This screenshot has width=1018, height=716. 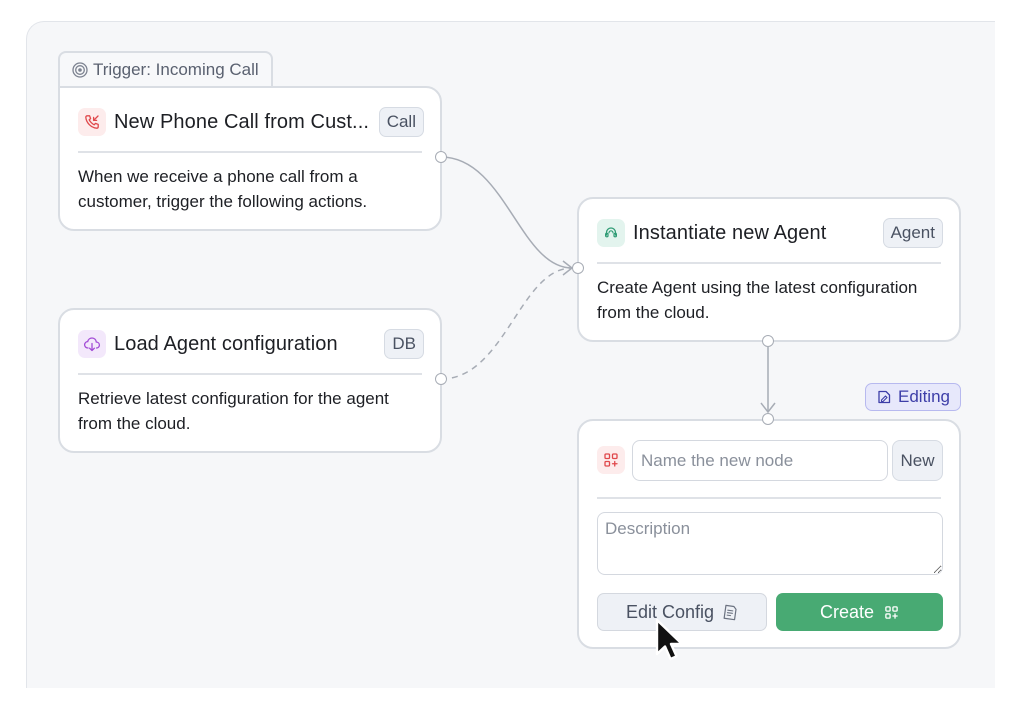 What do you see at coordinates (760, 460) in the screenshot?
I see `node-name-input` at bounding box center [760, 460].